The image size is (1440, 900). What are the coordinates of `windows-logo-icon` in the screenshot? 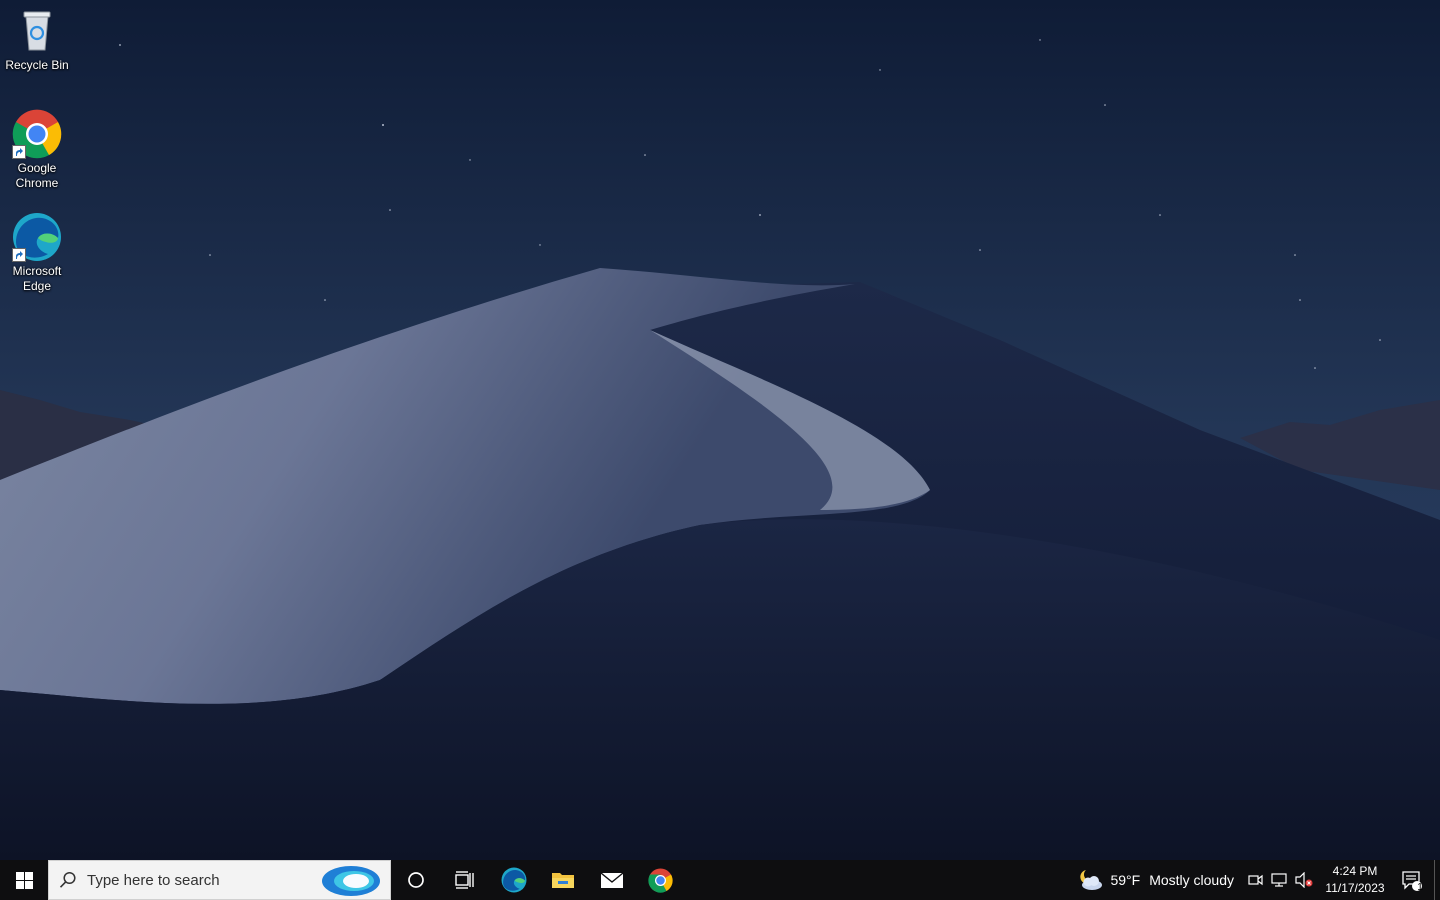 It's located at (24, 880).